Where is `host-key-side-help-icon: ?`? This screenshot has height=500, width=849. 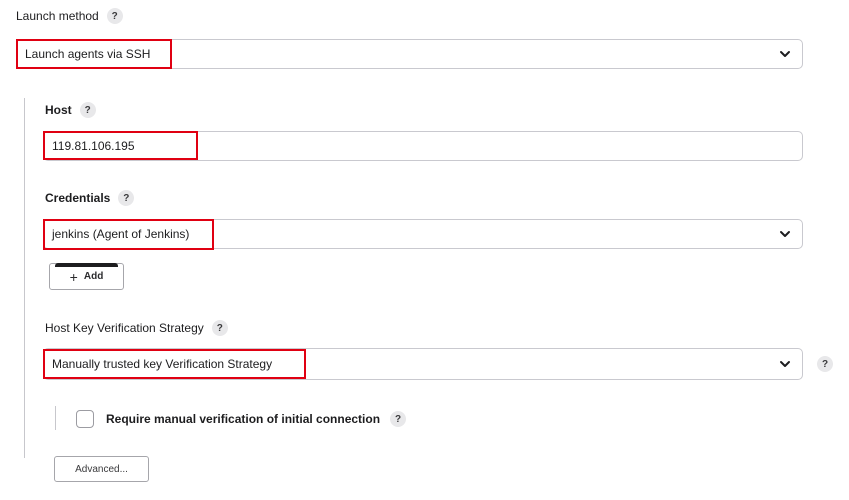 host-key-side-help-icon: ? is located at coordinates (825, 364).